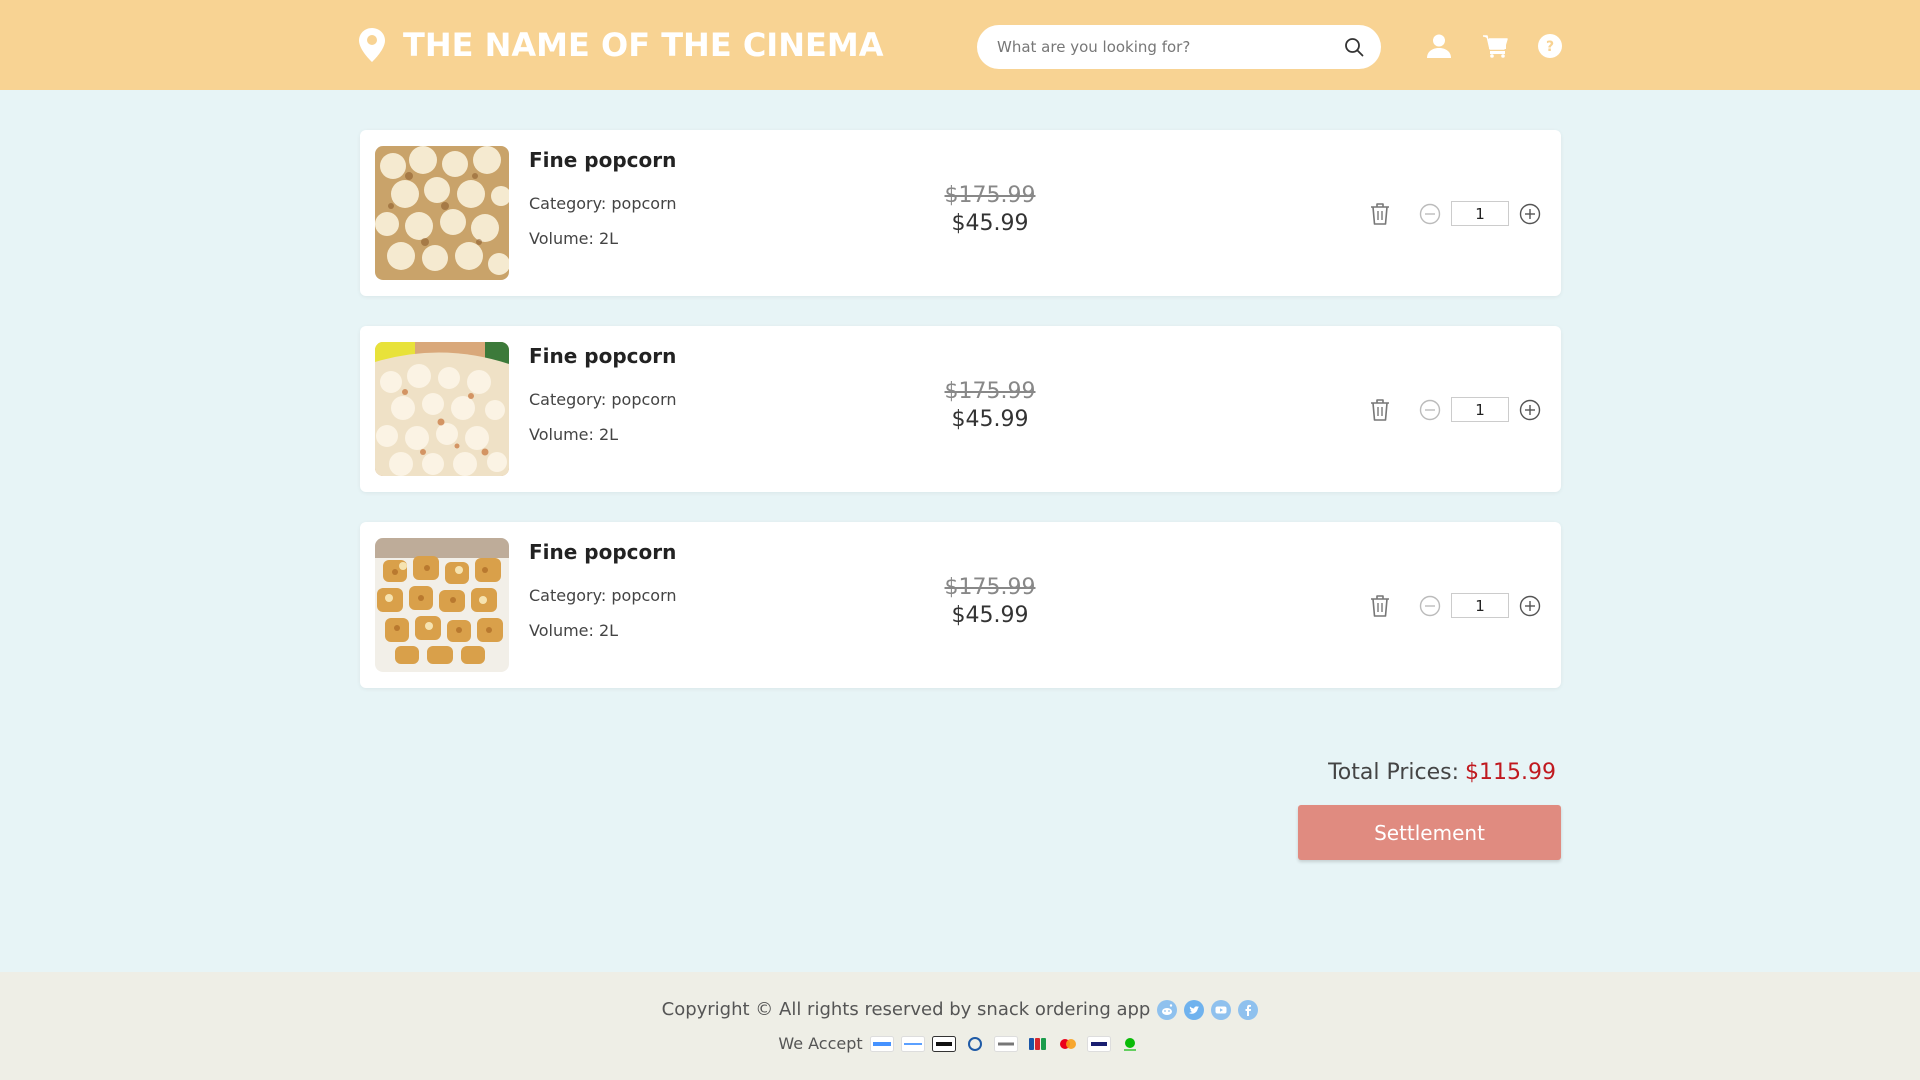 This screenshot has height=1080, width=1920. I want to click on cart-icon, so click(1495, 46).